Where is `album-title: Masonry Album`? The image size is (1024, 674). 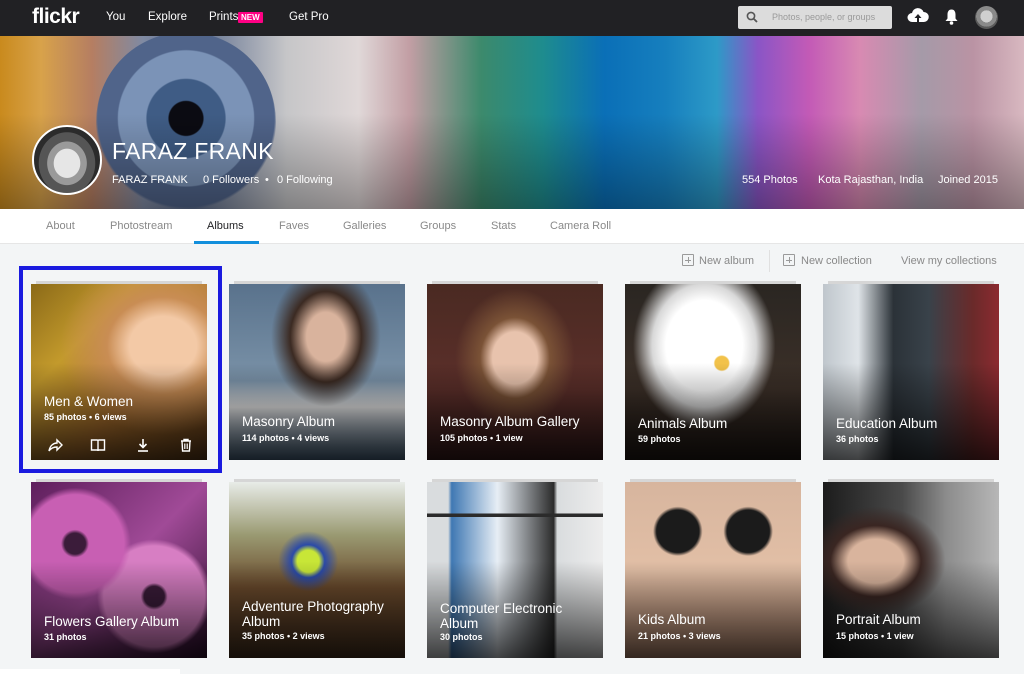 album-title: Masonry Album is located at coordinates (289, 421).